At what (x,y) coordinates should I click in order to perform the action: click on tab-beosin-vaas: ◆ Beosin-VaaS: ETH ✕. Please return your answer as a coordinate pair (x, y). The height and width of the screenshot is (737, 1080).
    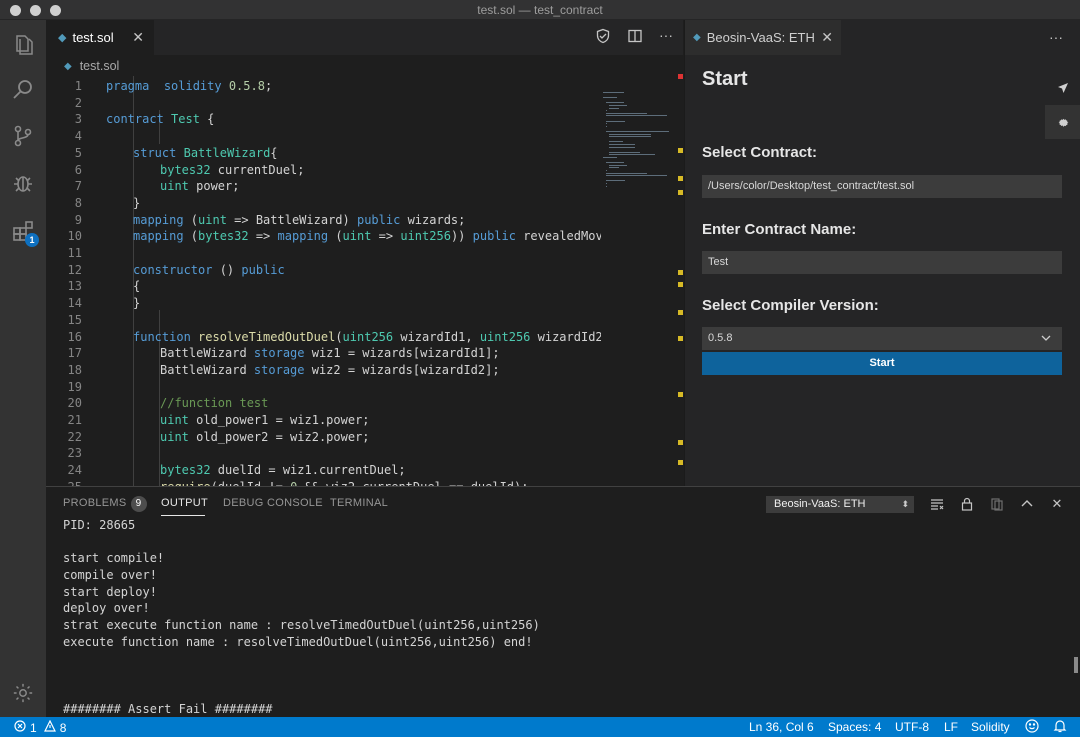
    Looking at the image, I should click on (763, 37).